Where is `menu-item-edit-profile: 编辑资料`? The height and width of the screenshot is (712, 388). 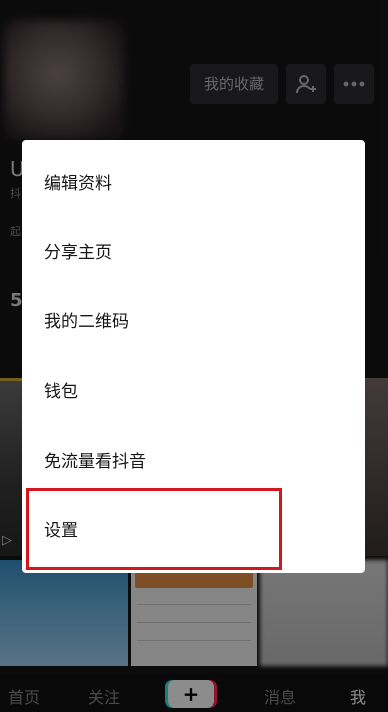 menu-item-edit-profile: 编辑资料 is located at coordinates (193, 184).